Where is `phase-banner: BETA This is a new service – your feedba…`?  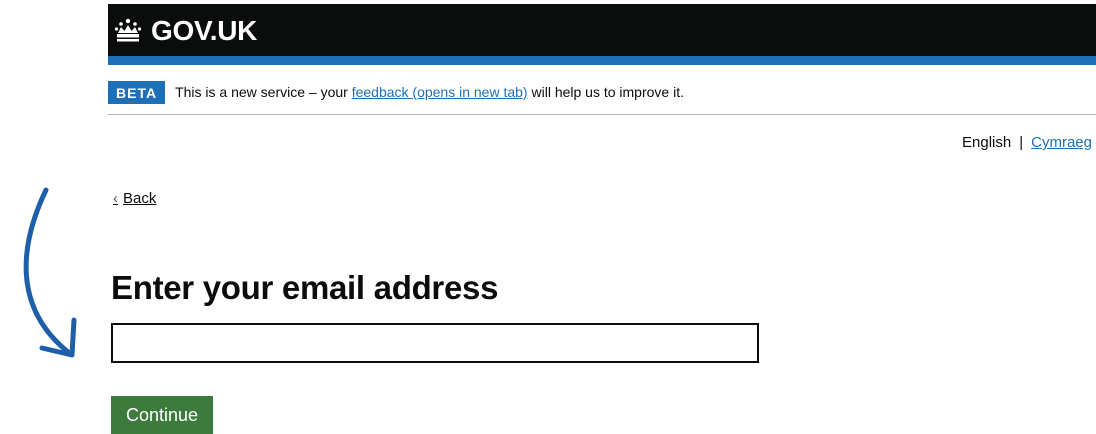 phase-banner: BETA This is a new service – your feedba… is located at coordinates (602, 95).